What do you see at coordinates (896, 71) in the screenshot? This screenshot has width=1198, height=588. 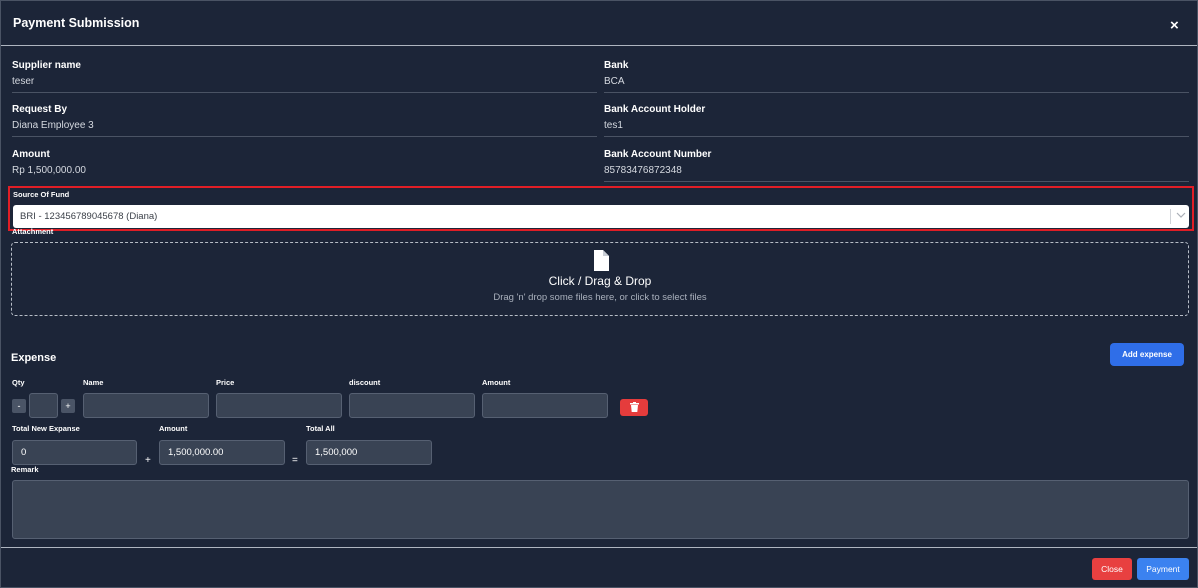 I see `bank-field: Bank BCA` at bounding box center [896, 71].